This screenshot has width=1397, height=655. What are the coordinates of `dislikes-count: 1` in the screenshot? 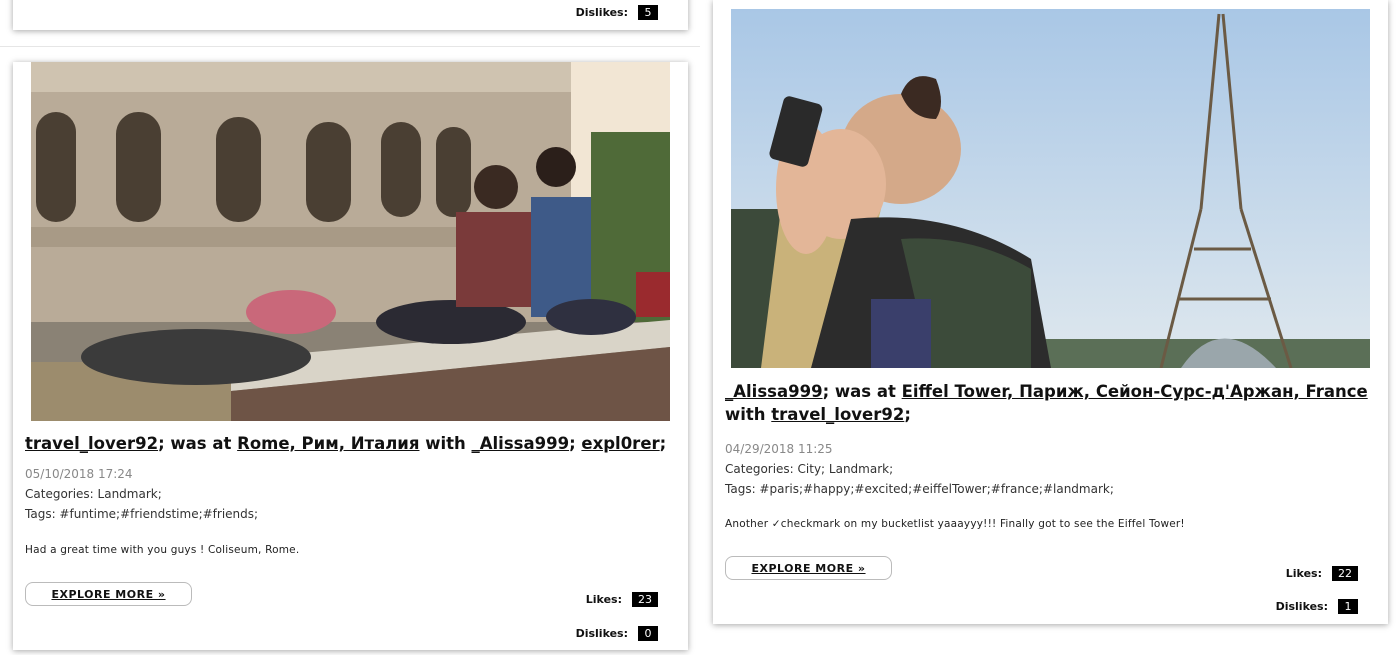 It's located at (1348, 606).